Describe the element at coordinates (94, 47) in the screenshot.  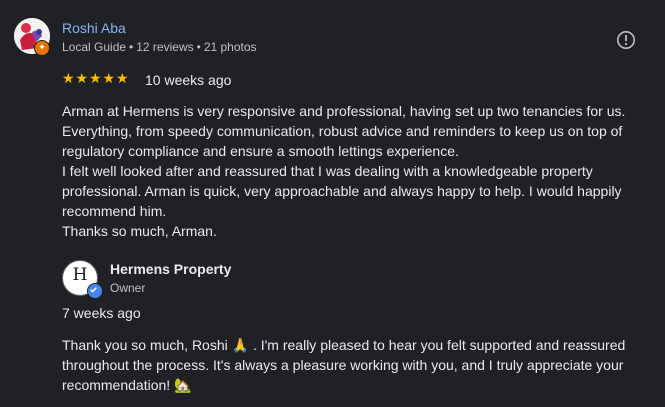
I see `reviewer-level: Local Guide` at that location.